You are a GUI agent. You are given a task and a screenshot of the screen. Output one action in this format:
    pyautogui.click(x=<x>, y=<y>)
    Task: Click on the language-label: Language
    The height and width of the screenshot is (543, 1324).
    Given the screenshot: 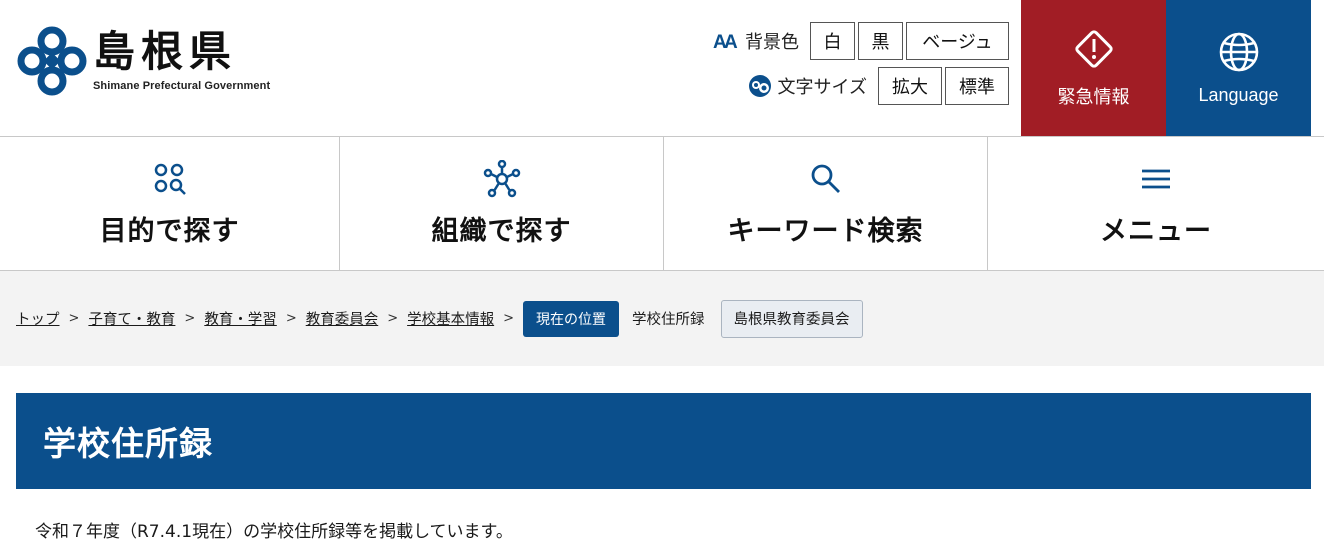 What is the action you would take?
    pyautogui.click(x=1238, y=94)
    